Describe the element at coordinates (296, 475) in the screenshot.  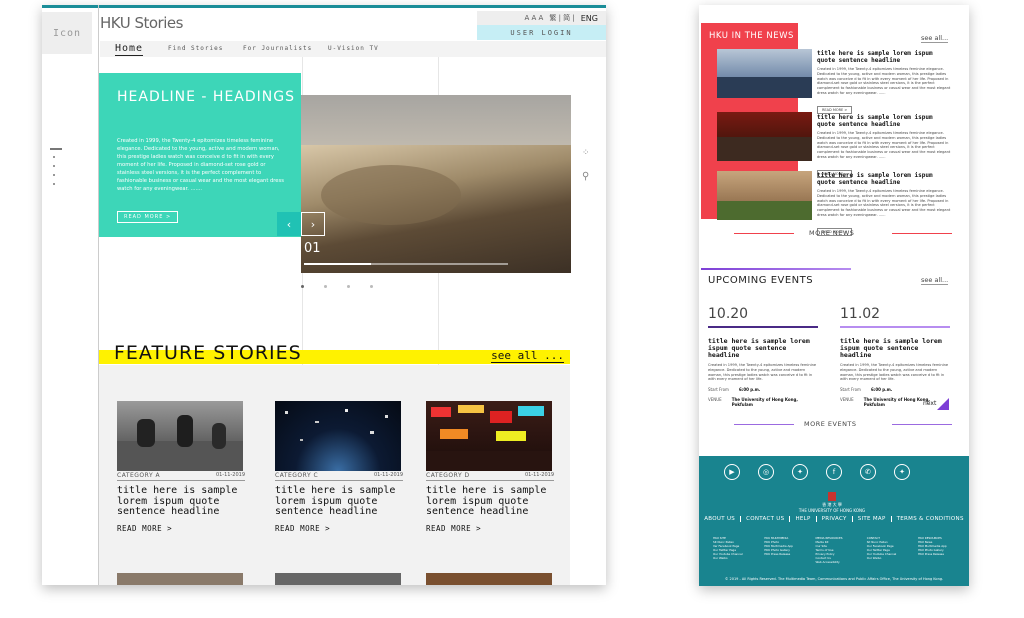
I see `story-category: CATEGORY C` at that location.